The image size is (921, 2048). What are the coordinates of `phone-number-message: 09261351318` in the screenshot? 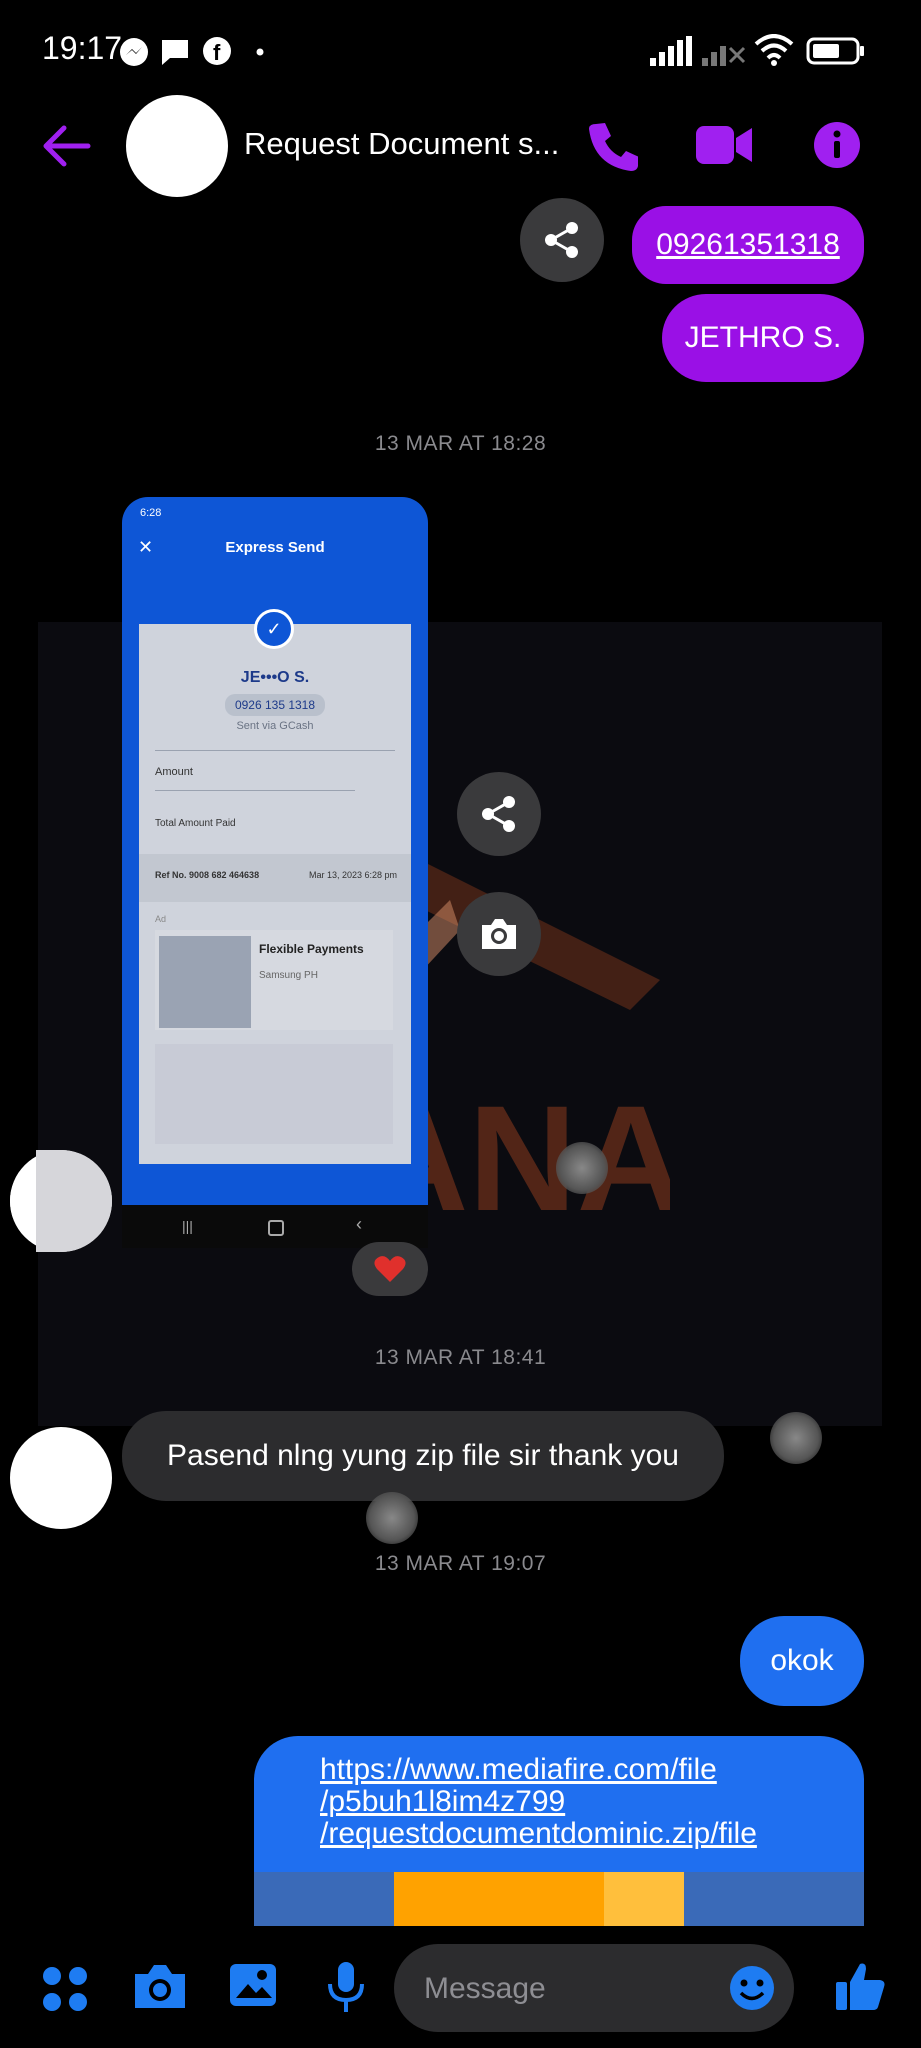 It's located at (748, 245).